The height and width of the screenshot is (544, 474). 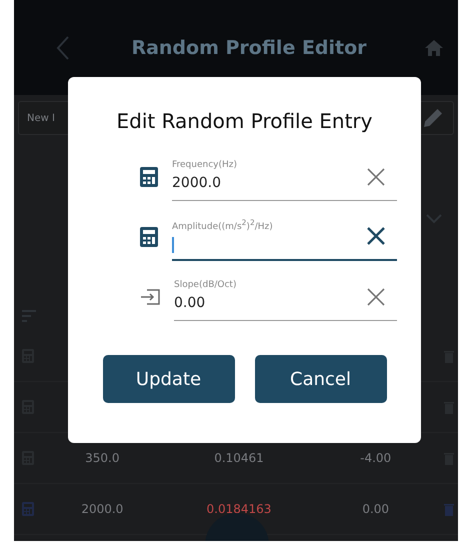 I want to click on sort-icon, so click(x=29, y=316).